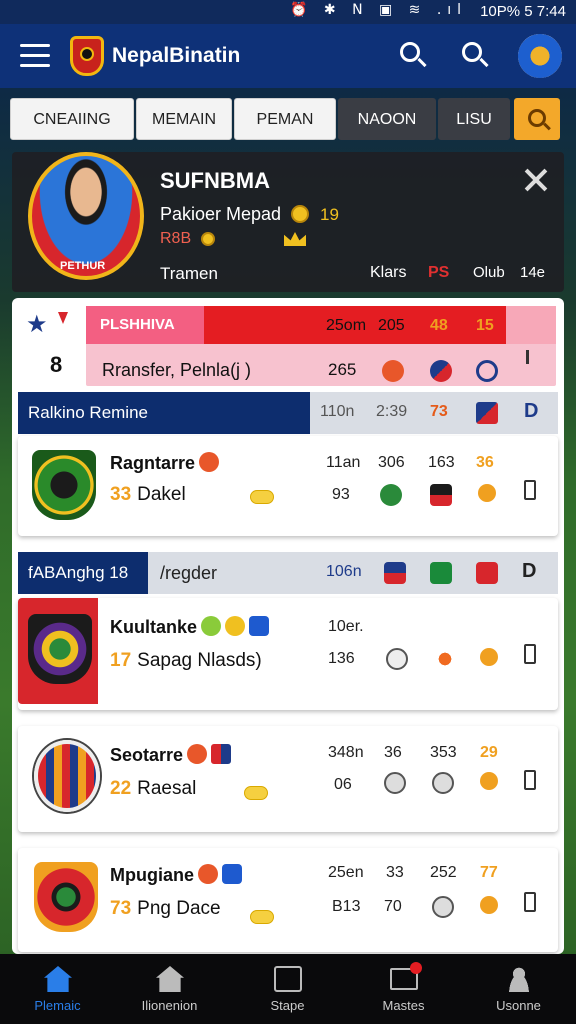 The width and height of the screenshot is (576, 1024). I want to click on app-bar: NepalBinatin, so click(288, 56).